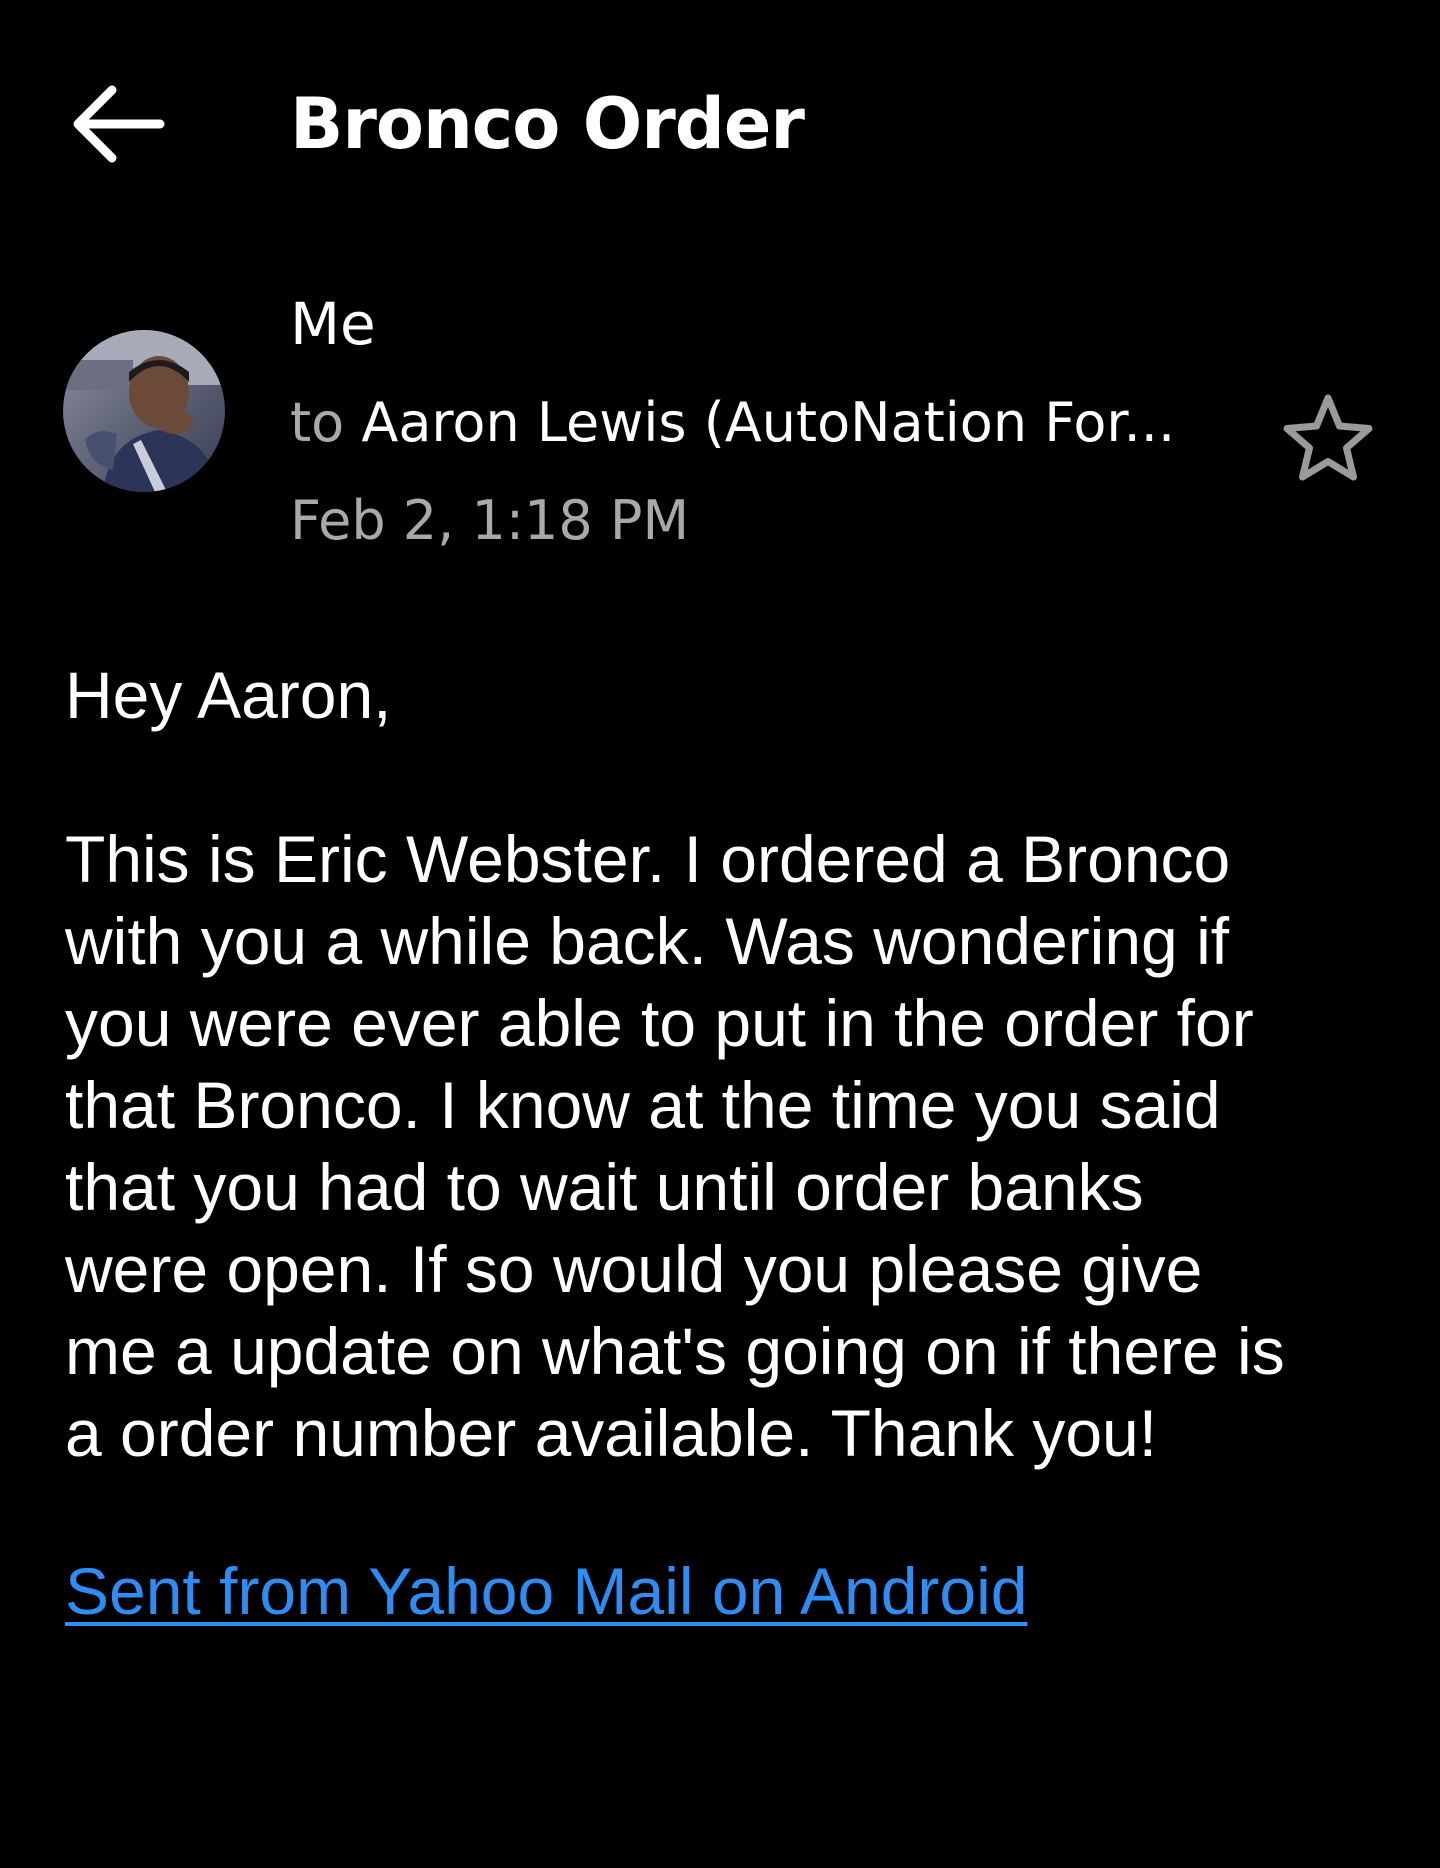 Image resolution: width=1440 pixels, height=1868 pixels. I want to click on message-line: that you had to wait until order banks, so click(604, 1187).